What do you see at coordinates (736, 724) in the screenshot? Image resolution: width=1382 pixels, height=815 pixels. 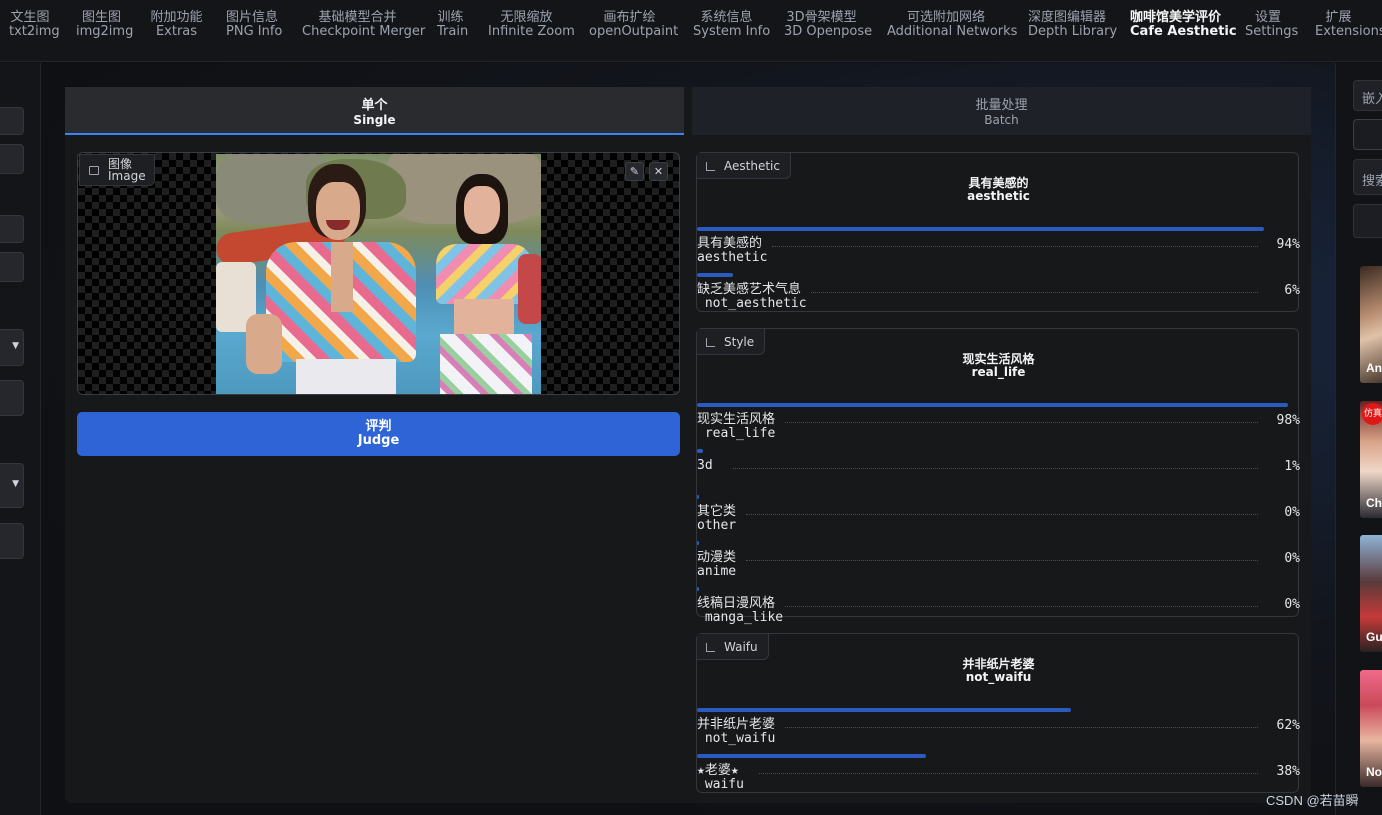 I see `confidence-label-zh: 并非纸片老婆` at bounding box center [736, 724].